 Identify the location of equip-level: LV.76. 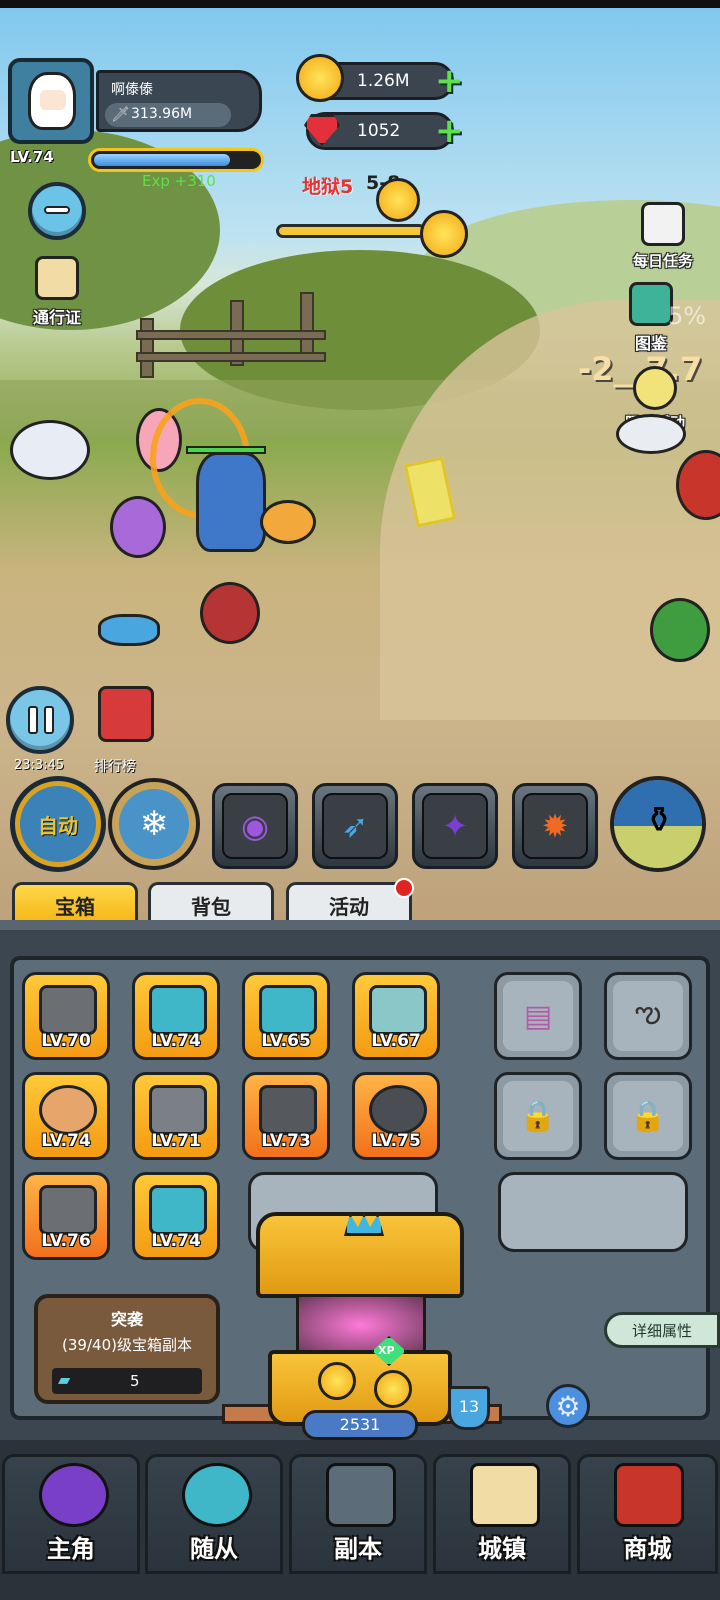
(66, 1241).